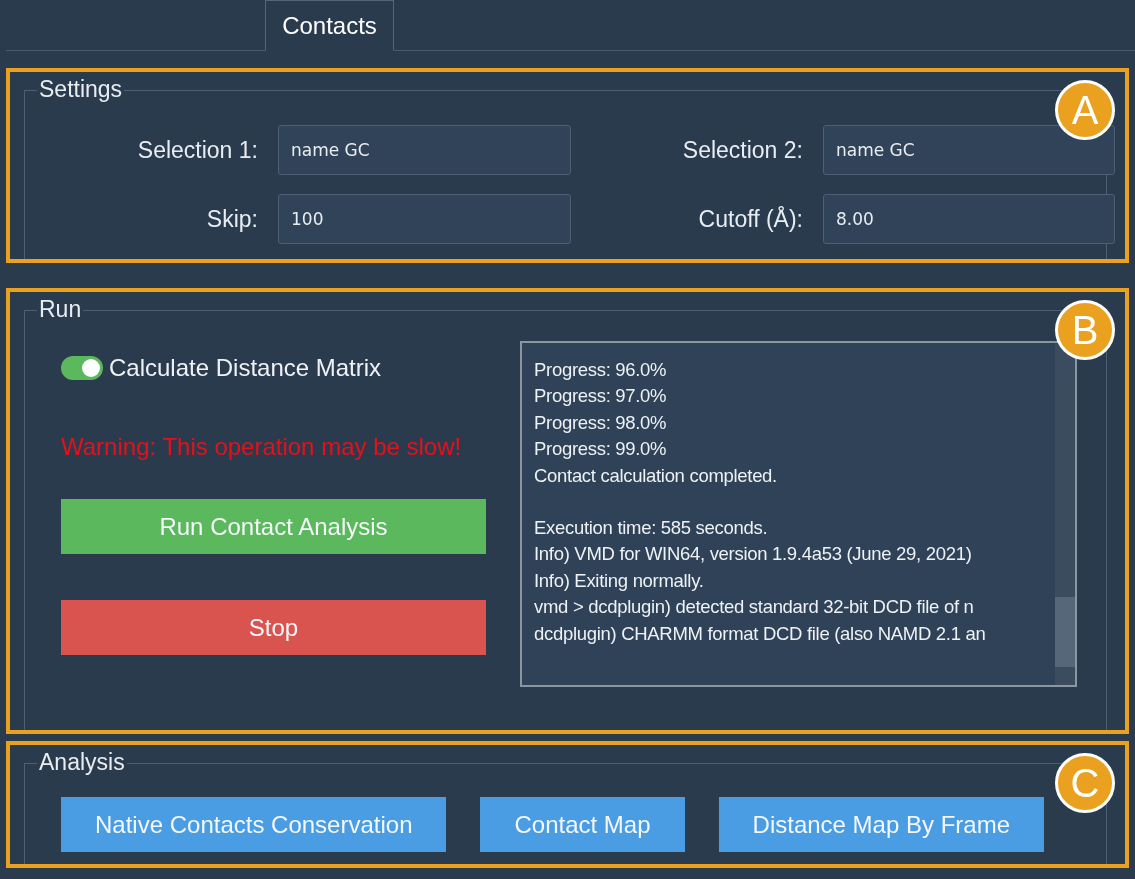 Image resolution: width=1135 pixels, height=879 pixels. What do you see at coordinates (601, 370) in the screenshot?
I see `log-line: Progress: 96.0%` at bounding box center [601, 370].